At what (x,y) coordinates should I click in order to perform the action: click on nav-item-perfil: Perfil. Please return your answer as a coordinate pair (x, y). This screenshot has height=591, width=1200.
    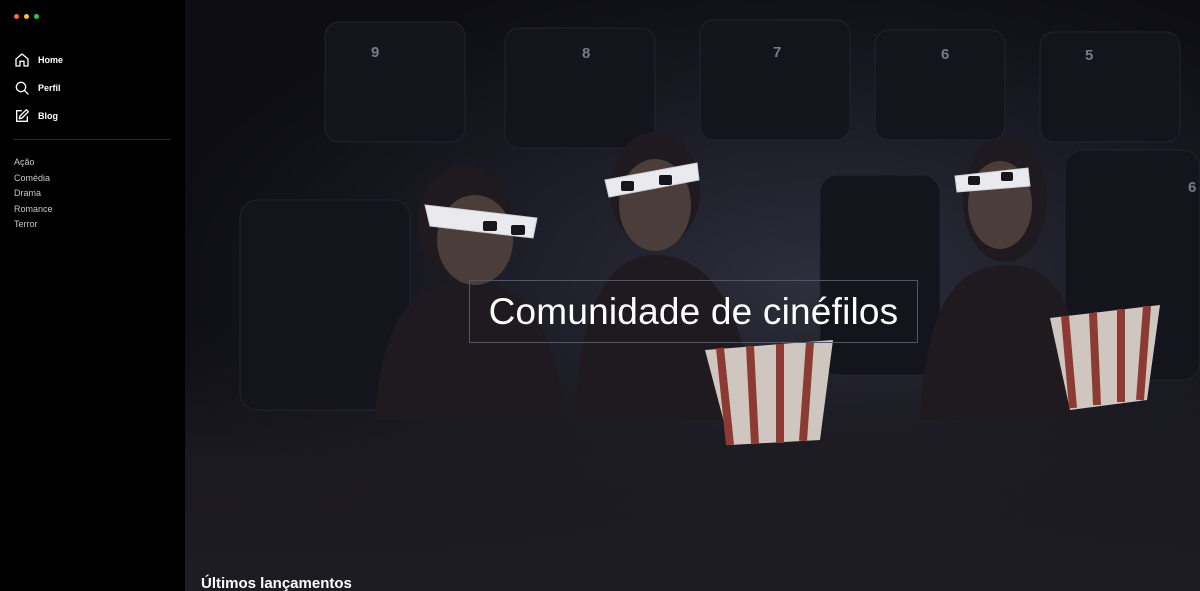
    Looking at the image, I should click on (92, 88).